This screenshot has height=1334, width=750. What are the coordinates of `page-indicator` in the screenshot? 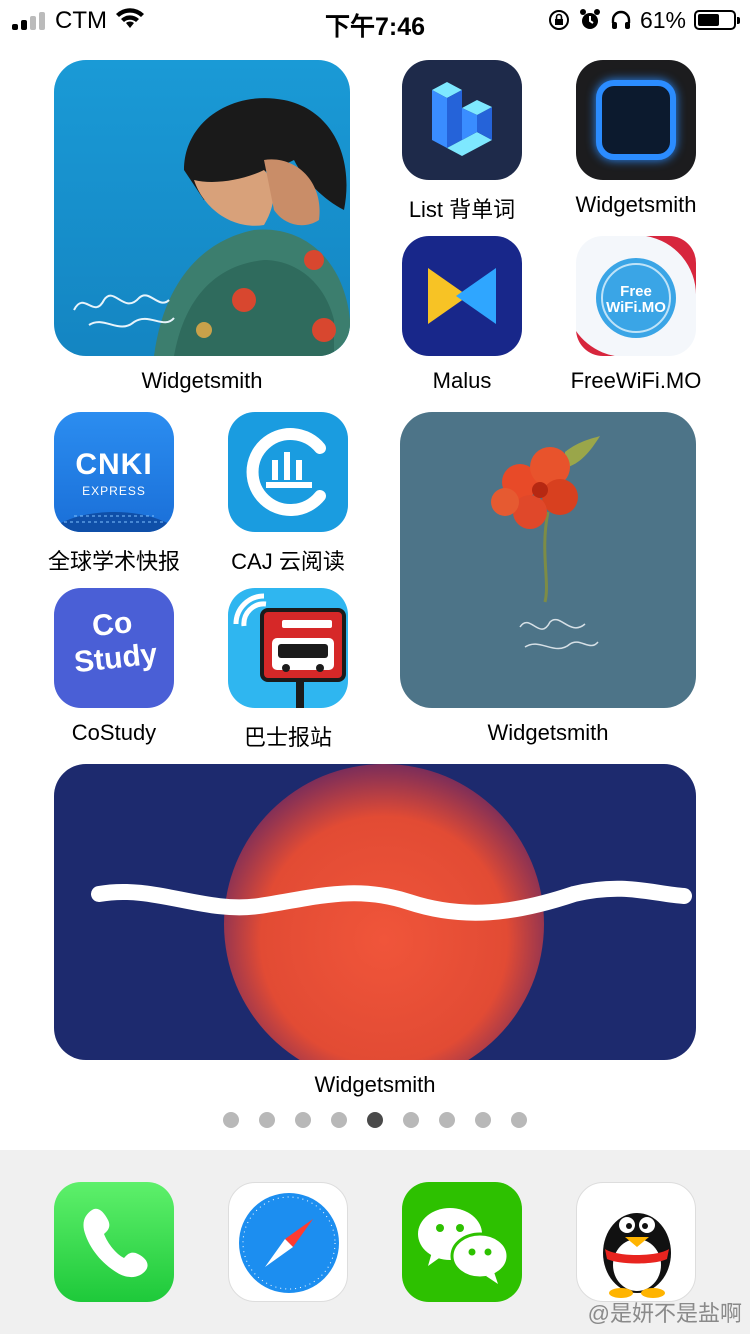 It's located at (375, 1120).